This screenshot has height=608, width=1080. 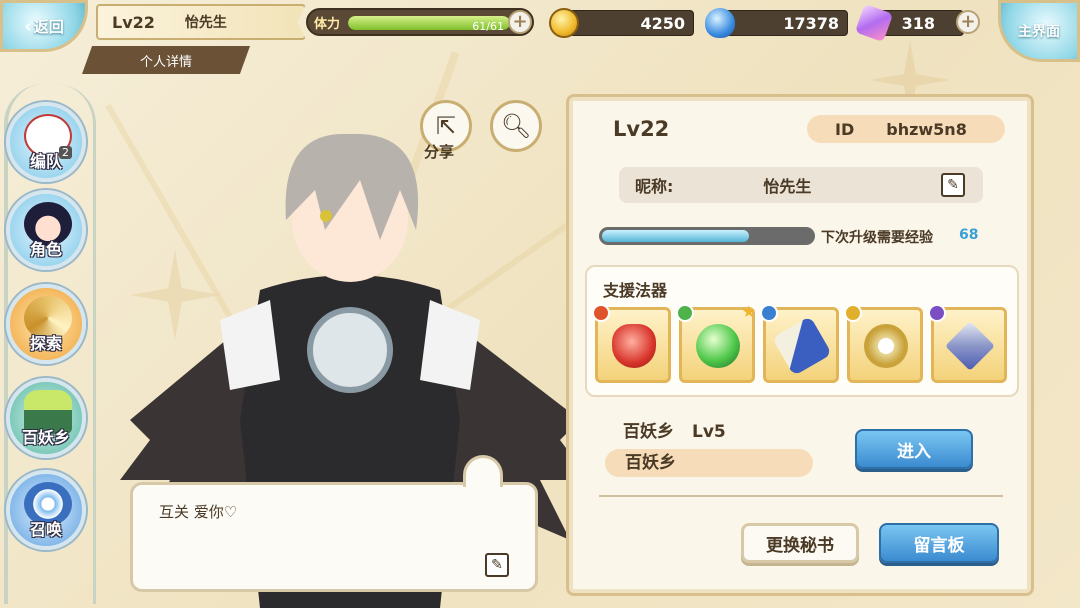 What do you see at coordinates (709, 432) in the screenshot?
I see `village-level: Lv5` at bounding box center [709, 432].